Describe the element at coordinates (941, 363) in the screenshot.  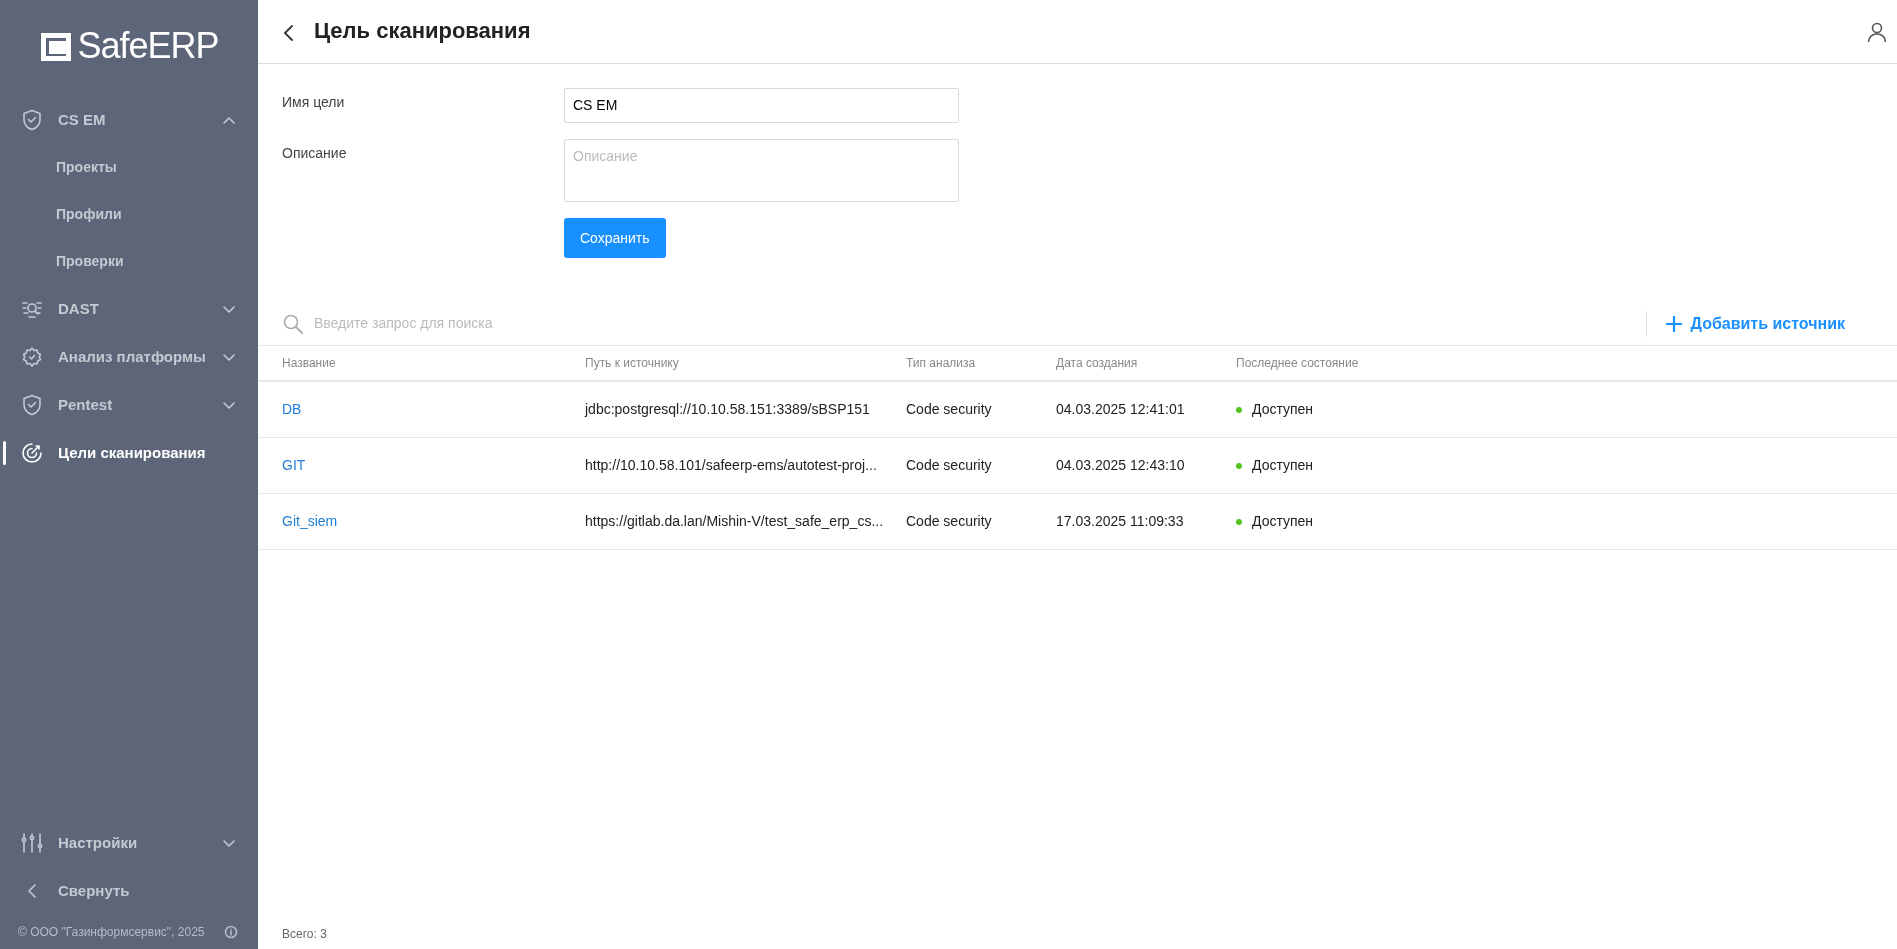
I see `column-header: Тип анализа` at that location.